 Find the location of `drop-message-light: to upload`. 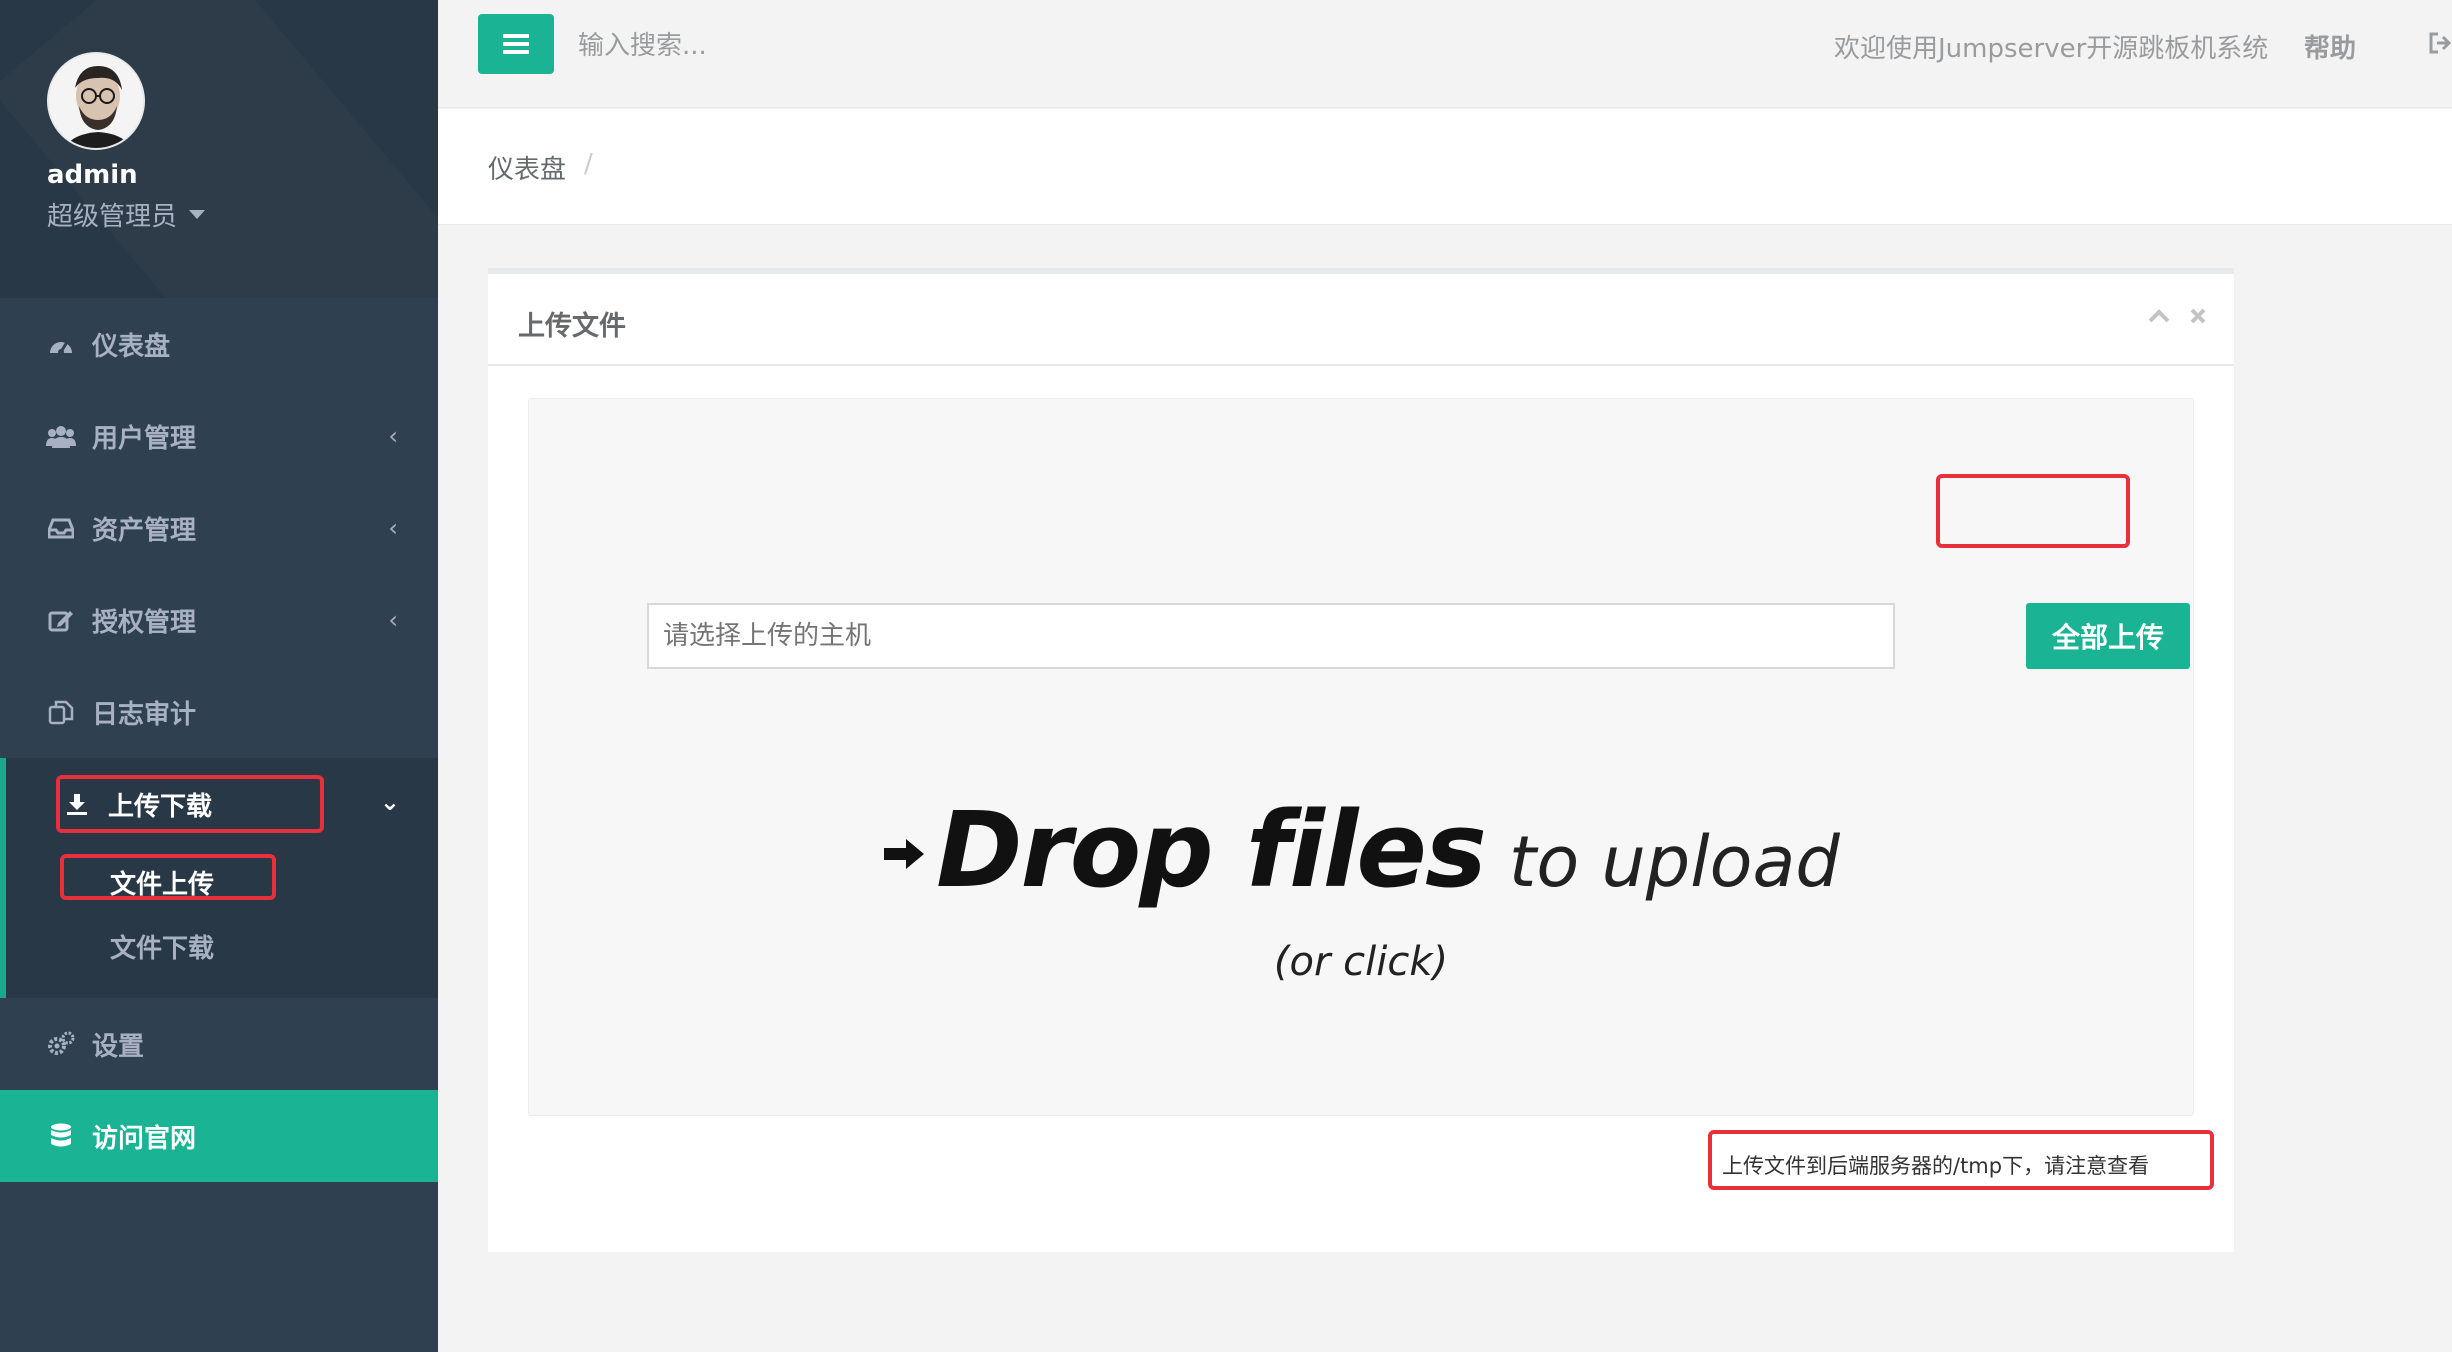

drop-message-light: to upload is located at coordinates (1674, 862).